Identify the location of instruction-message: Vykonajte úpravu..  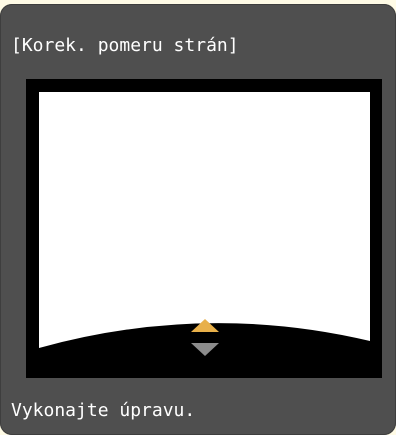
(103, 410).